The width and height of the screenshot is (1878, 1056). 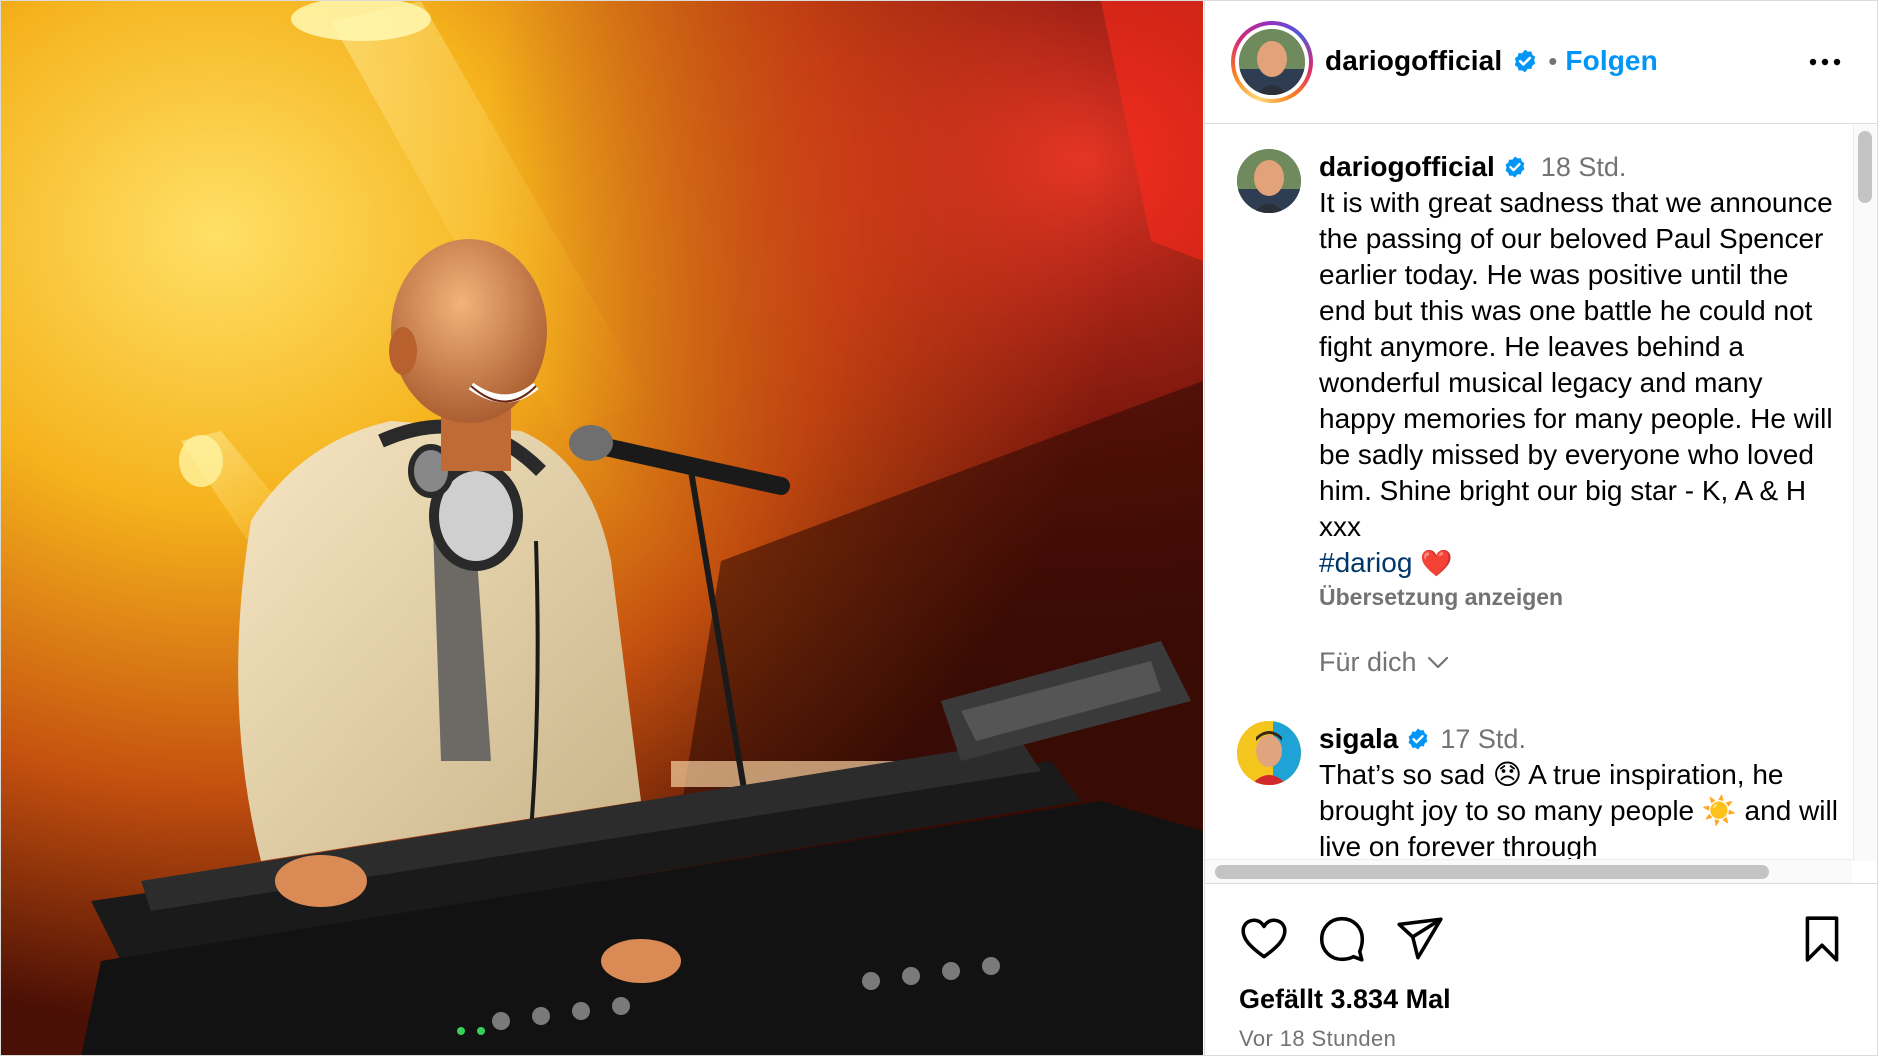 I want to click on vertical-scrollbar-track, so click(x=1865, y=493).